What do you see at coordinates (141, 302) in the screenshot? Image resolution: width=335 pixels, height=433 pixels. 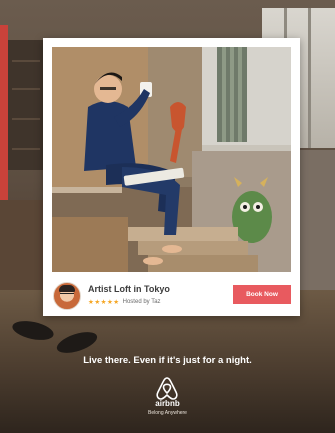 I see `host-label: Hosted by Taz` at bounding box center [141, 302].